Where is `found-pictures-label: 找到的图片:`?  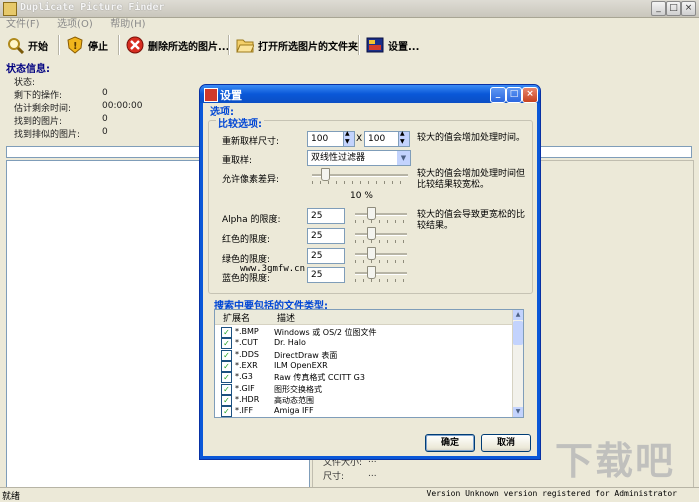
found-pictures-label: 找到的图片: is located at coordinates (38, 122).